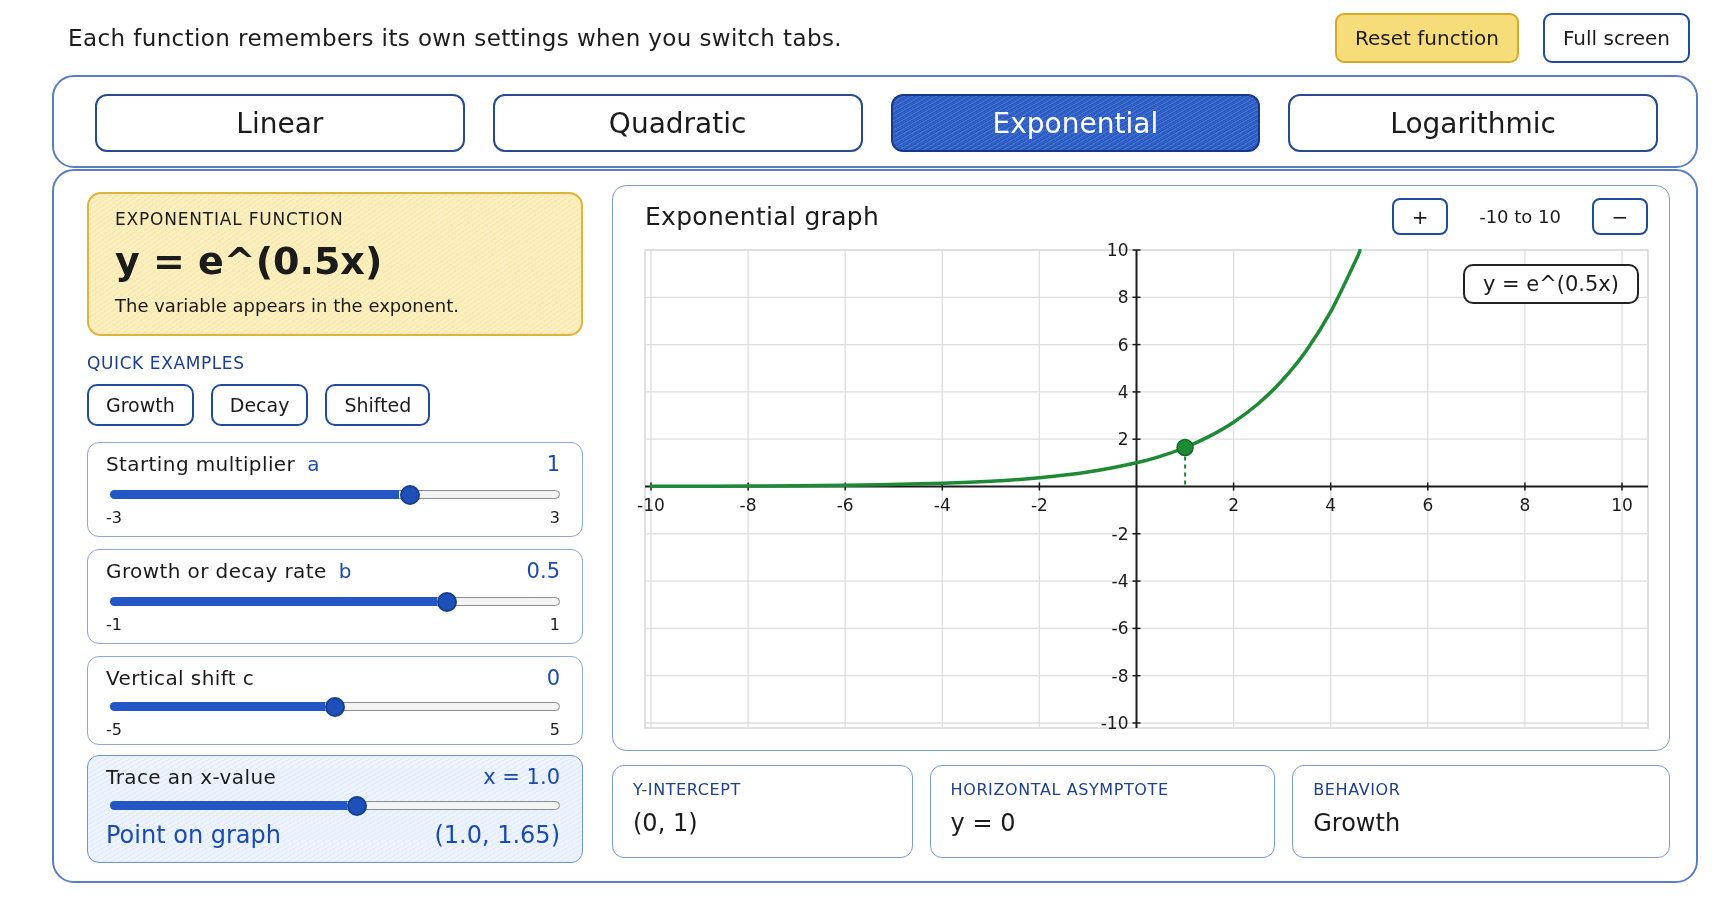  Describe the element at coordinates (313, 464) in the screenshot. I see `variable-symbol: a` at that location.